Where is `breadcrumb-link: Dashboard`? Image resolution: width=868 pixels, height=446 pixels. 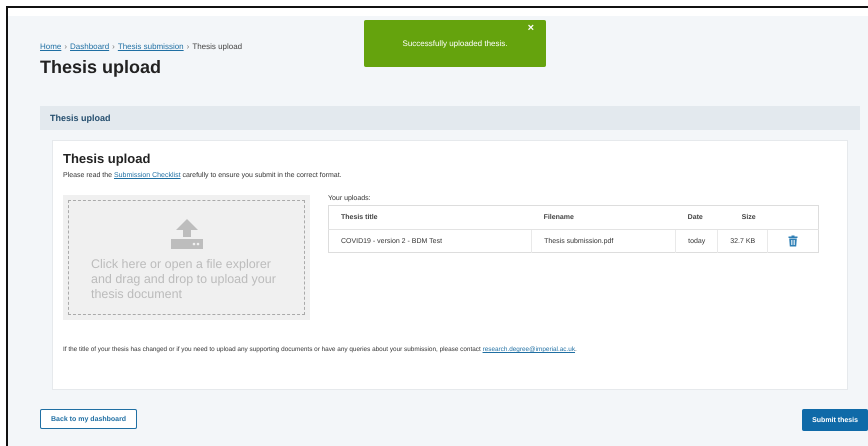 breadcrumb-link: Dashboard is located at coordinates (90, 46).